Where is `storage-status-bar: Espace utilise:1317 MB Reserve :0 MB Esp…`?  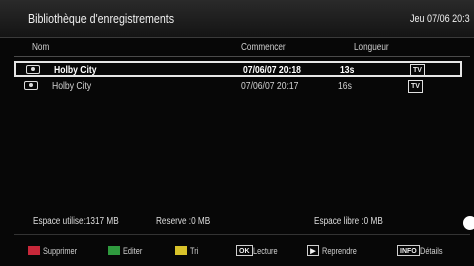 storage-status-bar: Espace utilise:1317 MB Reserve :0 MB Esp… is located at coordinates (237, 218).